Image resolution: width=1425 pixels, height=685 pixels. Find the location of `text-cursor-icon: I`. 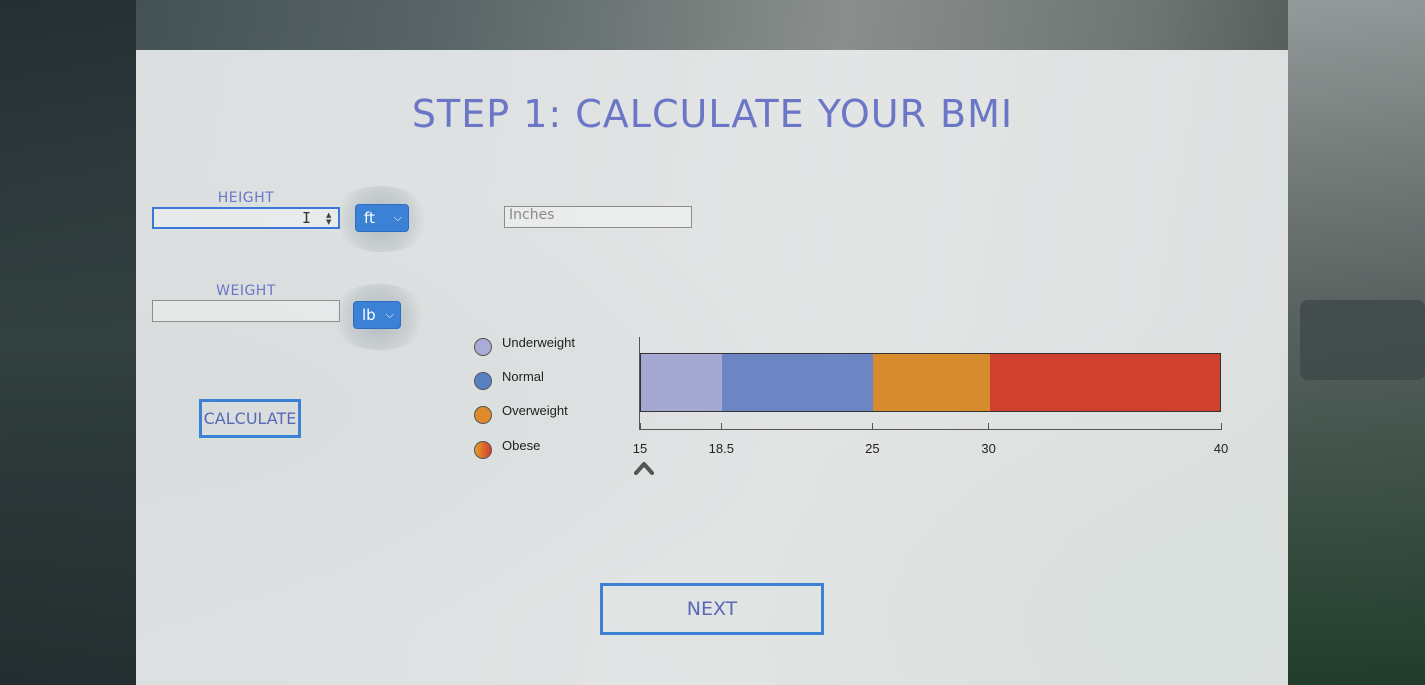

text-cursor-icon: I is located at coordinates (307, 218).